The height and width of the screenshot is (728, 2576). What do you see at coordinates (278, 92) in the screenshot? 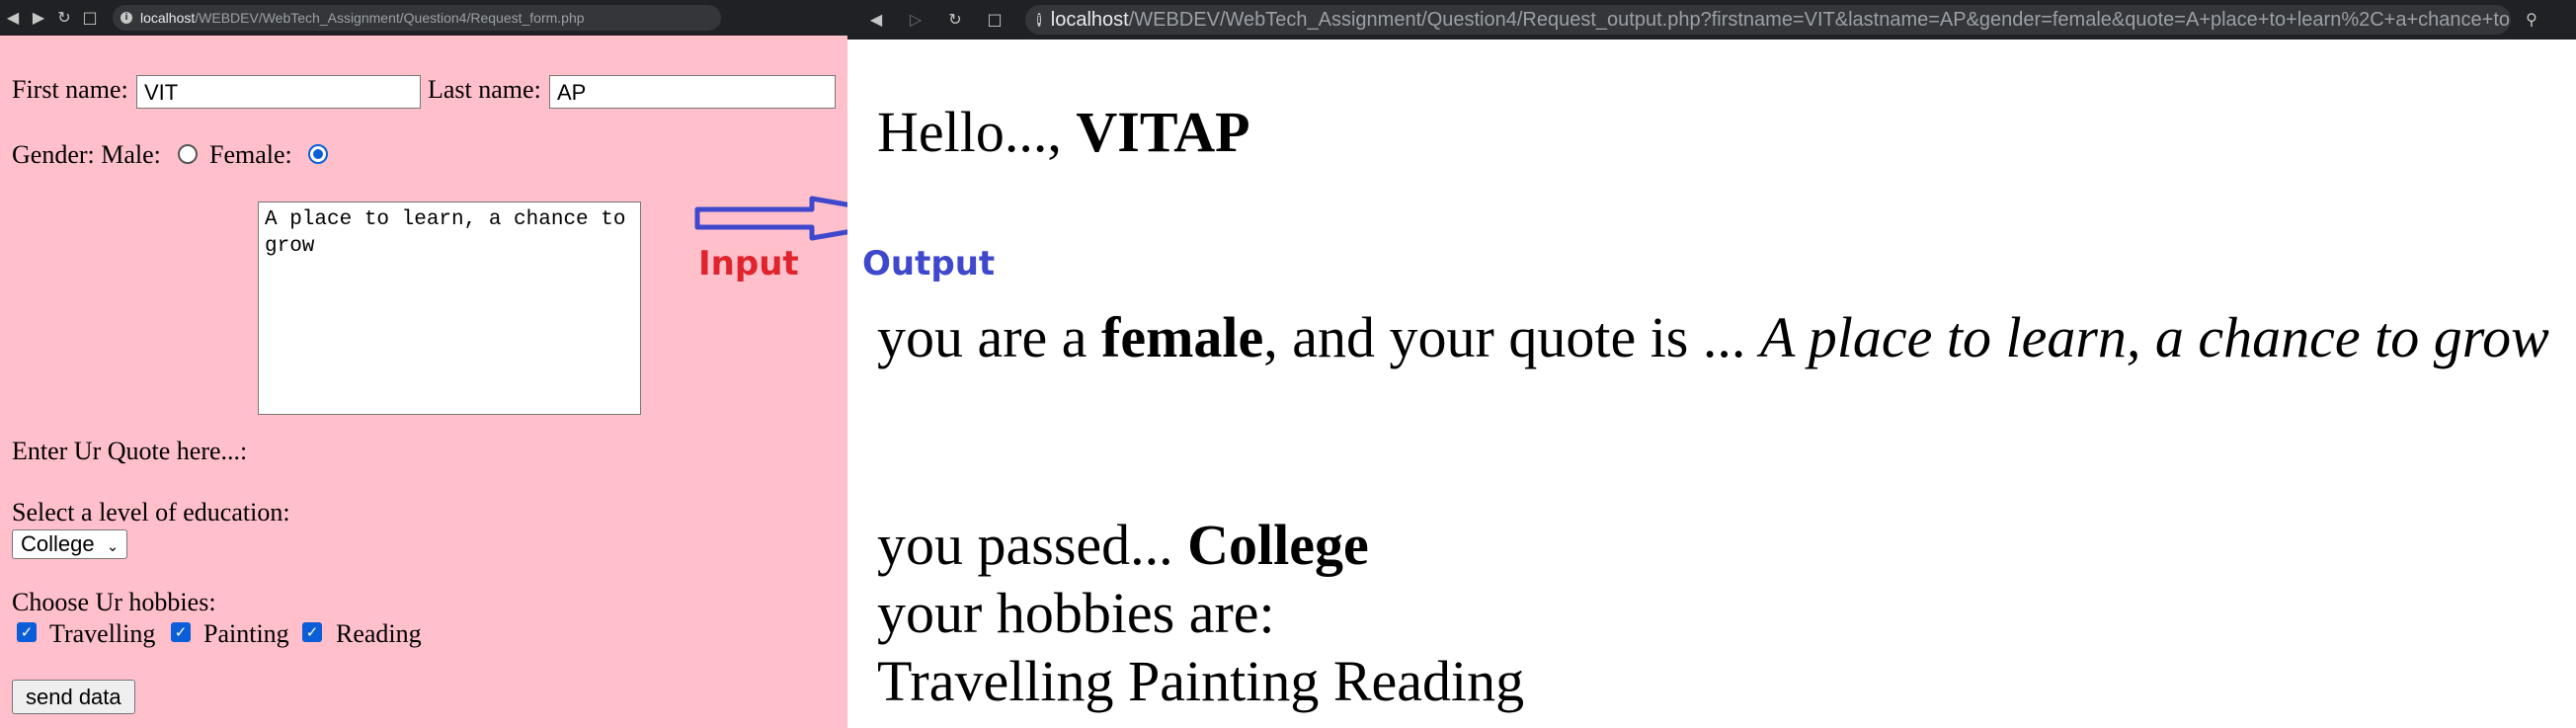
I see `first-name-input: VIT` at bounding box center [278, 92].